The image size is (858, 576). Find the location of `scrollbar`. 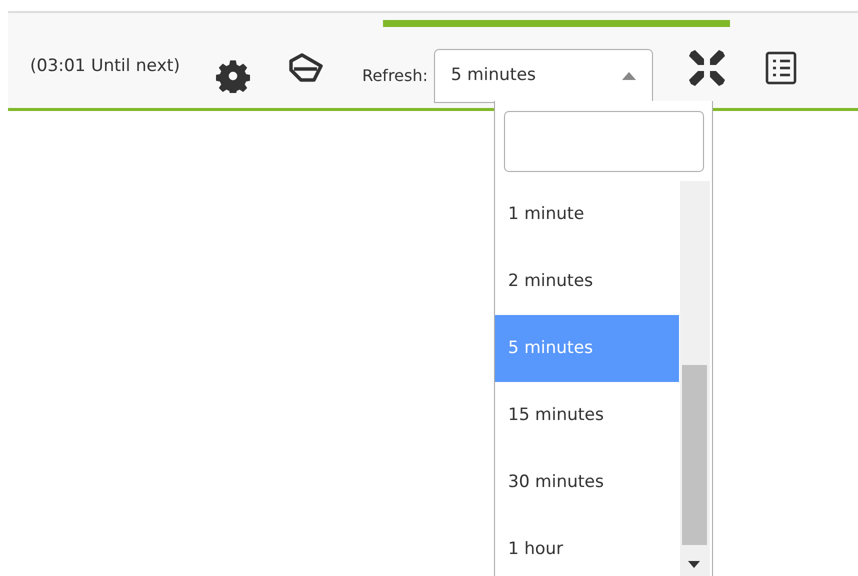

scrollbar is located at coordinates (695, 378).